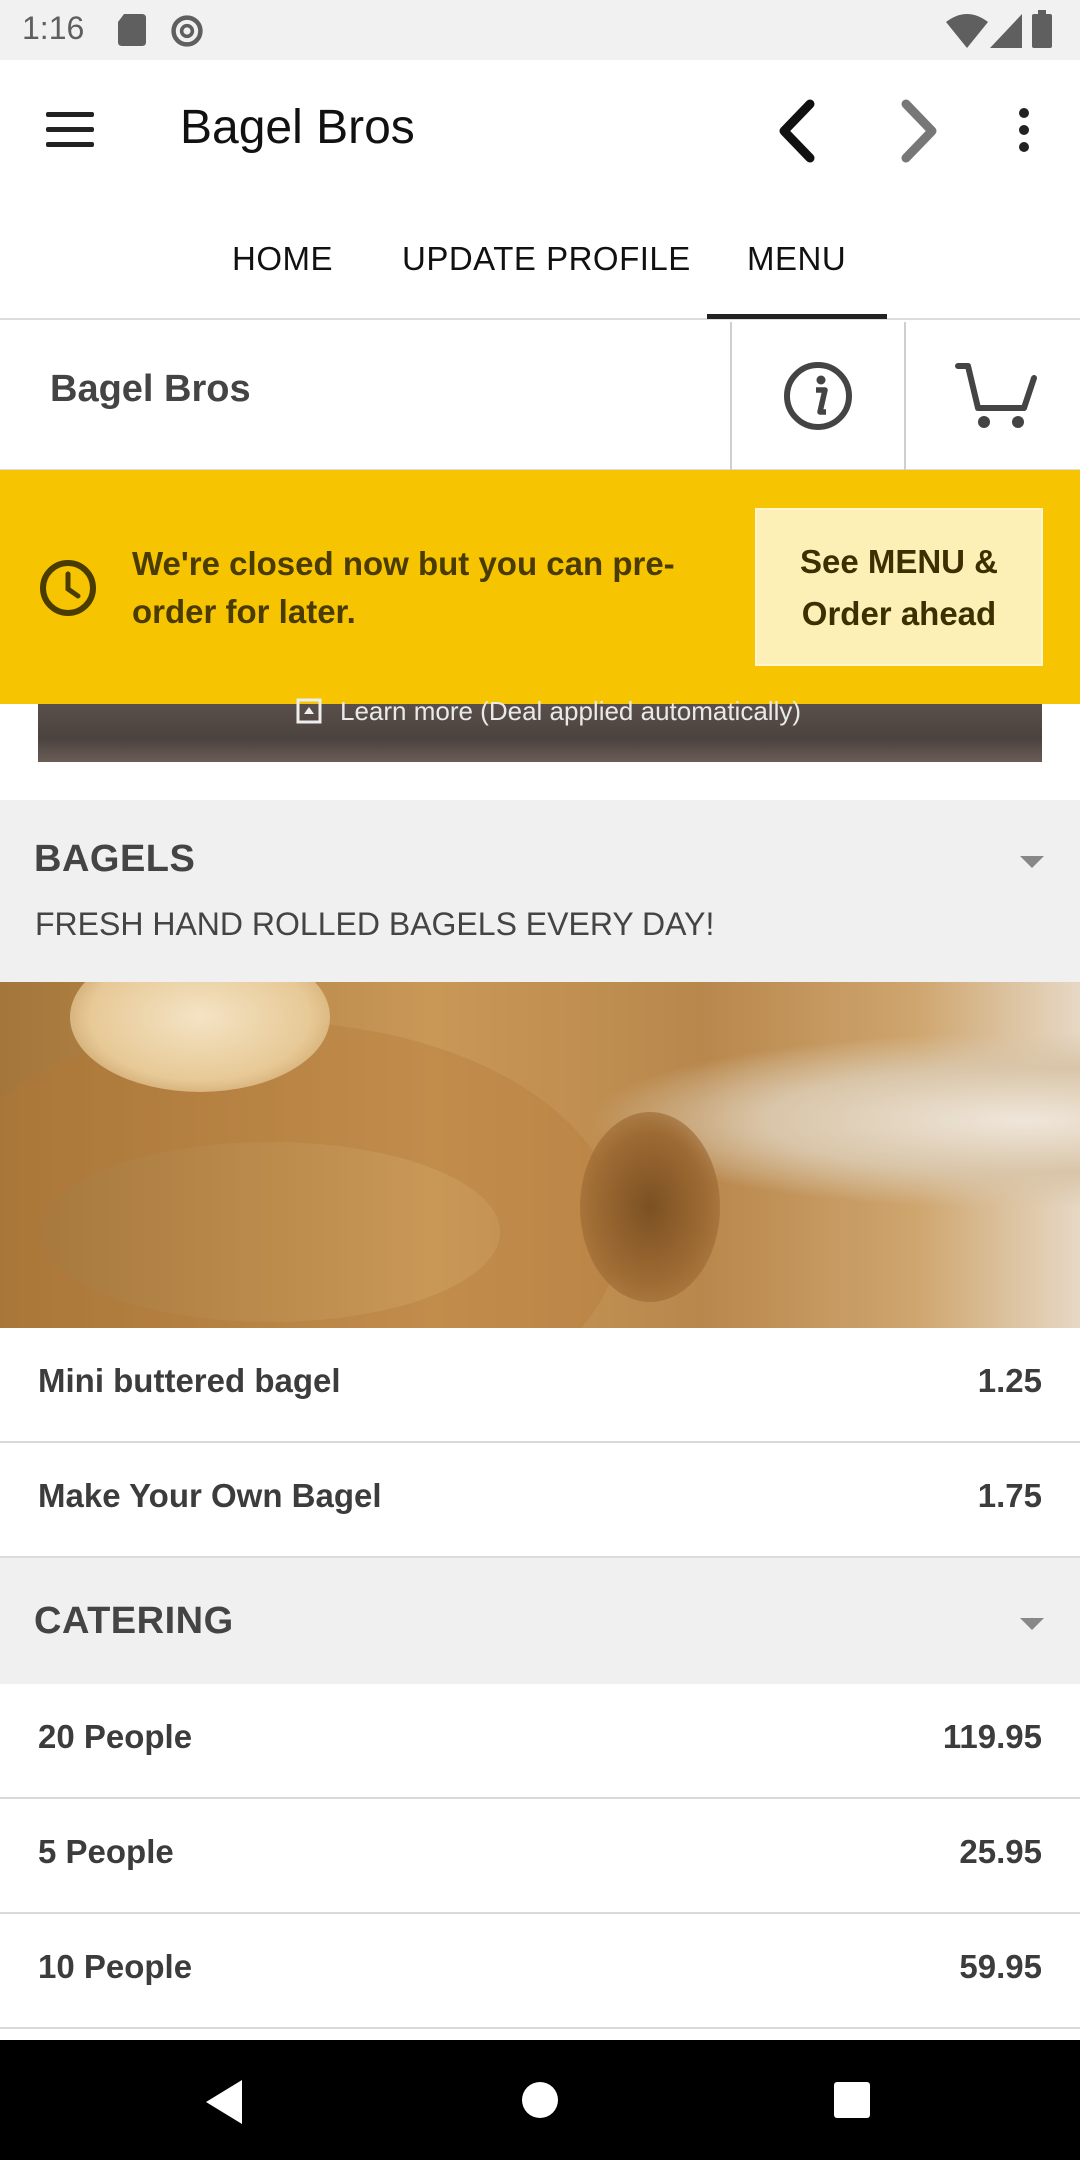 Image resolution: width=1080 pixels, height=2160 pixels. What do you see at coordinates (68, 588) in the screenshot?
I see `clock-icon` at bounding box center [68, 588].